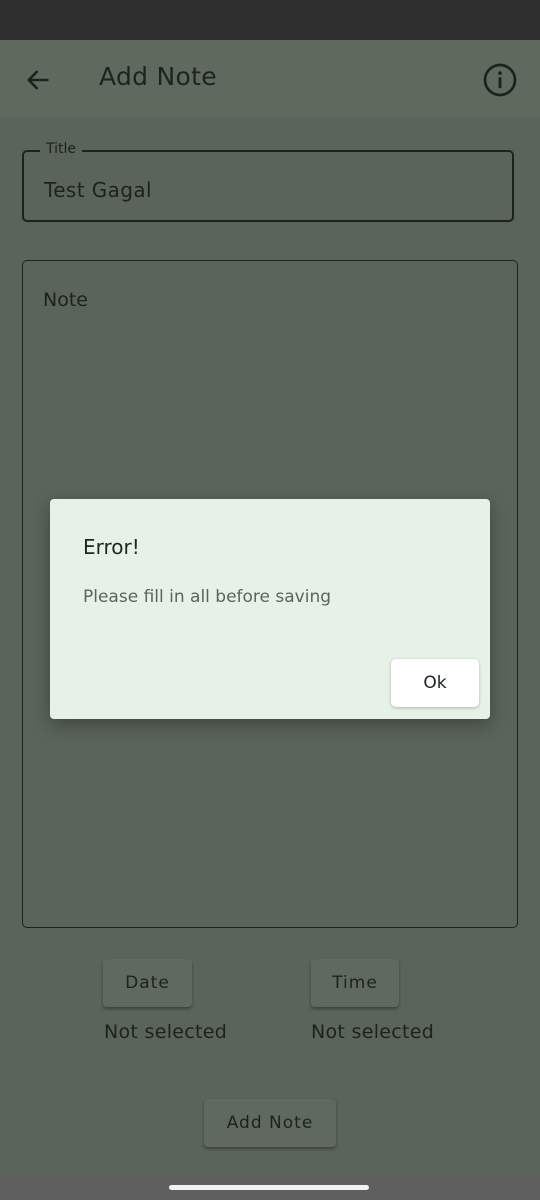 Image resolution: width=540 pixels, height=1200 pixels. I want to click on note-placeholder: Note, so click(65, 300).